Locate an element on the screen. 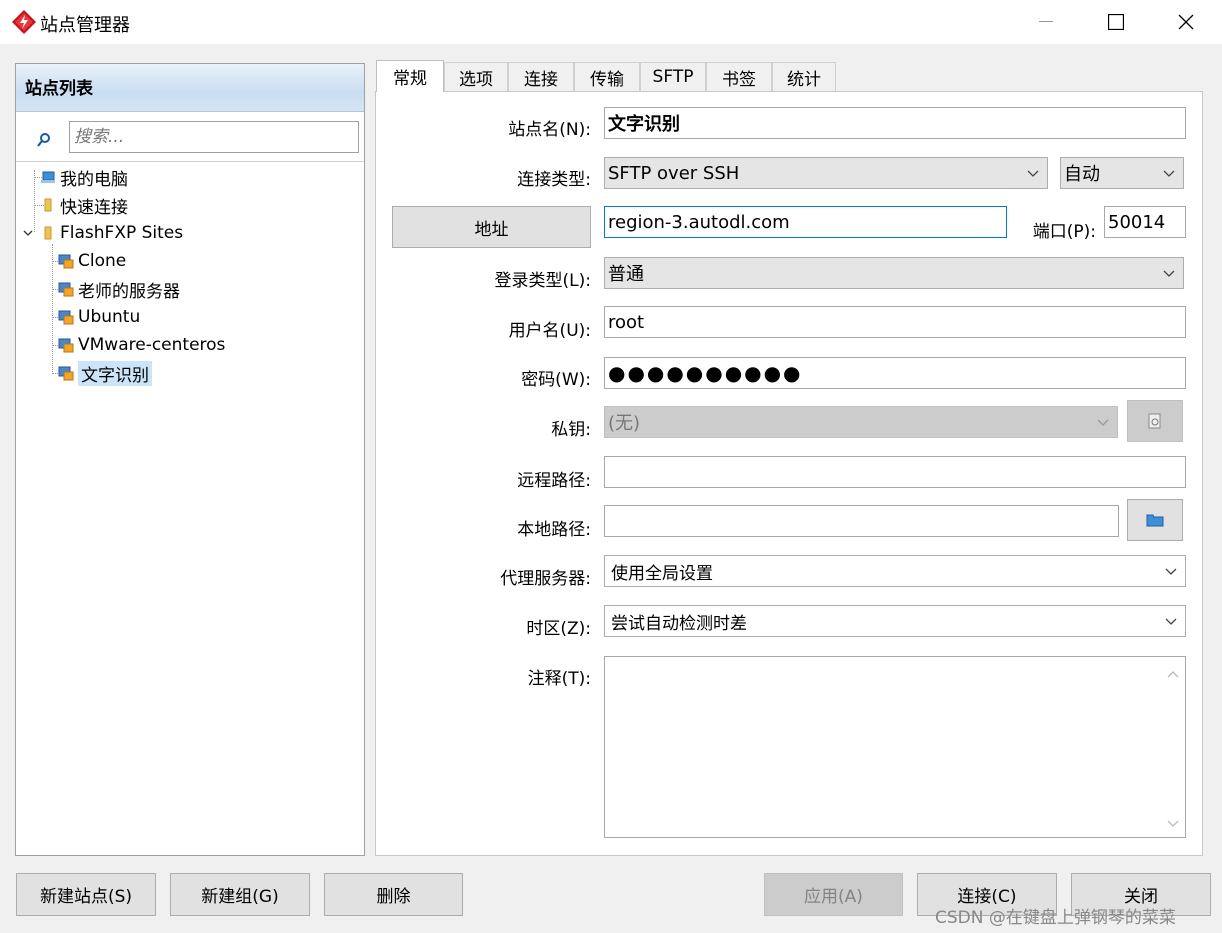  scroll-down-icon is located at coordinates (1173, 824).